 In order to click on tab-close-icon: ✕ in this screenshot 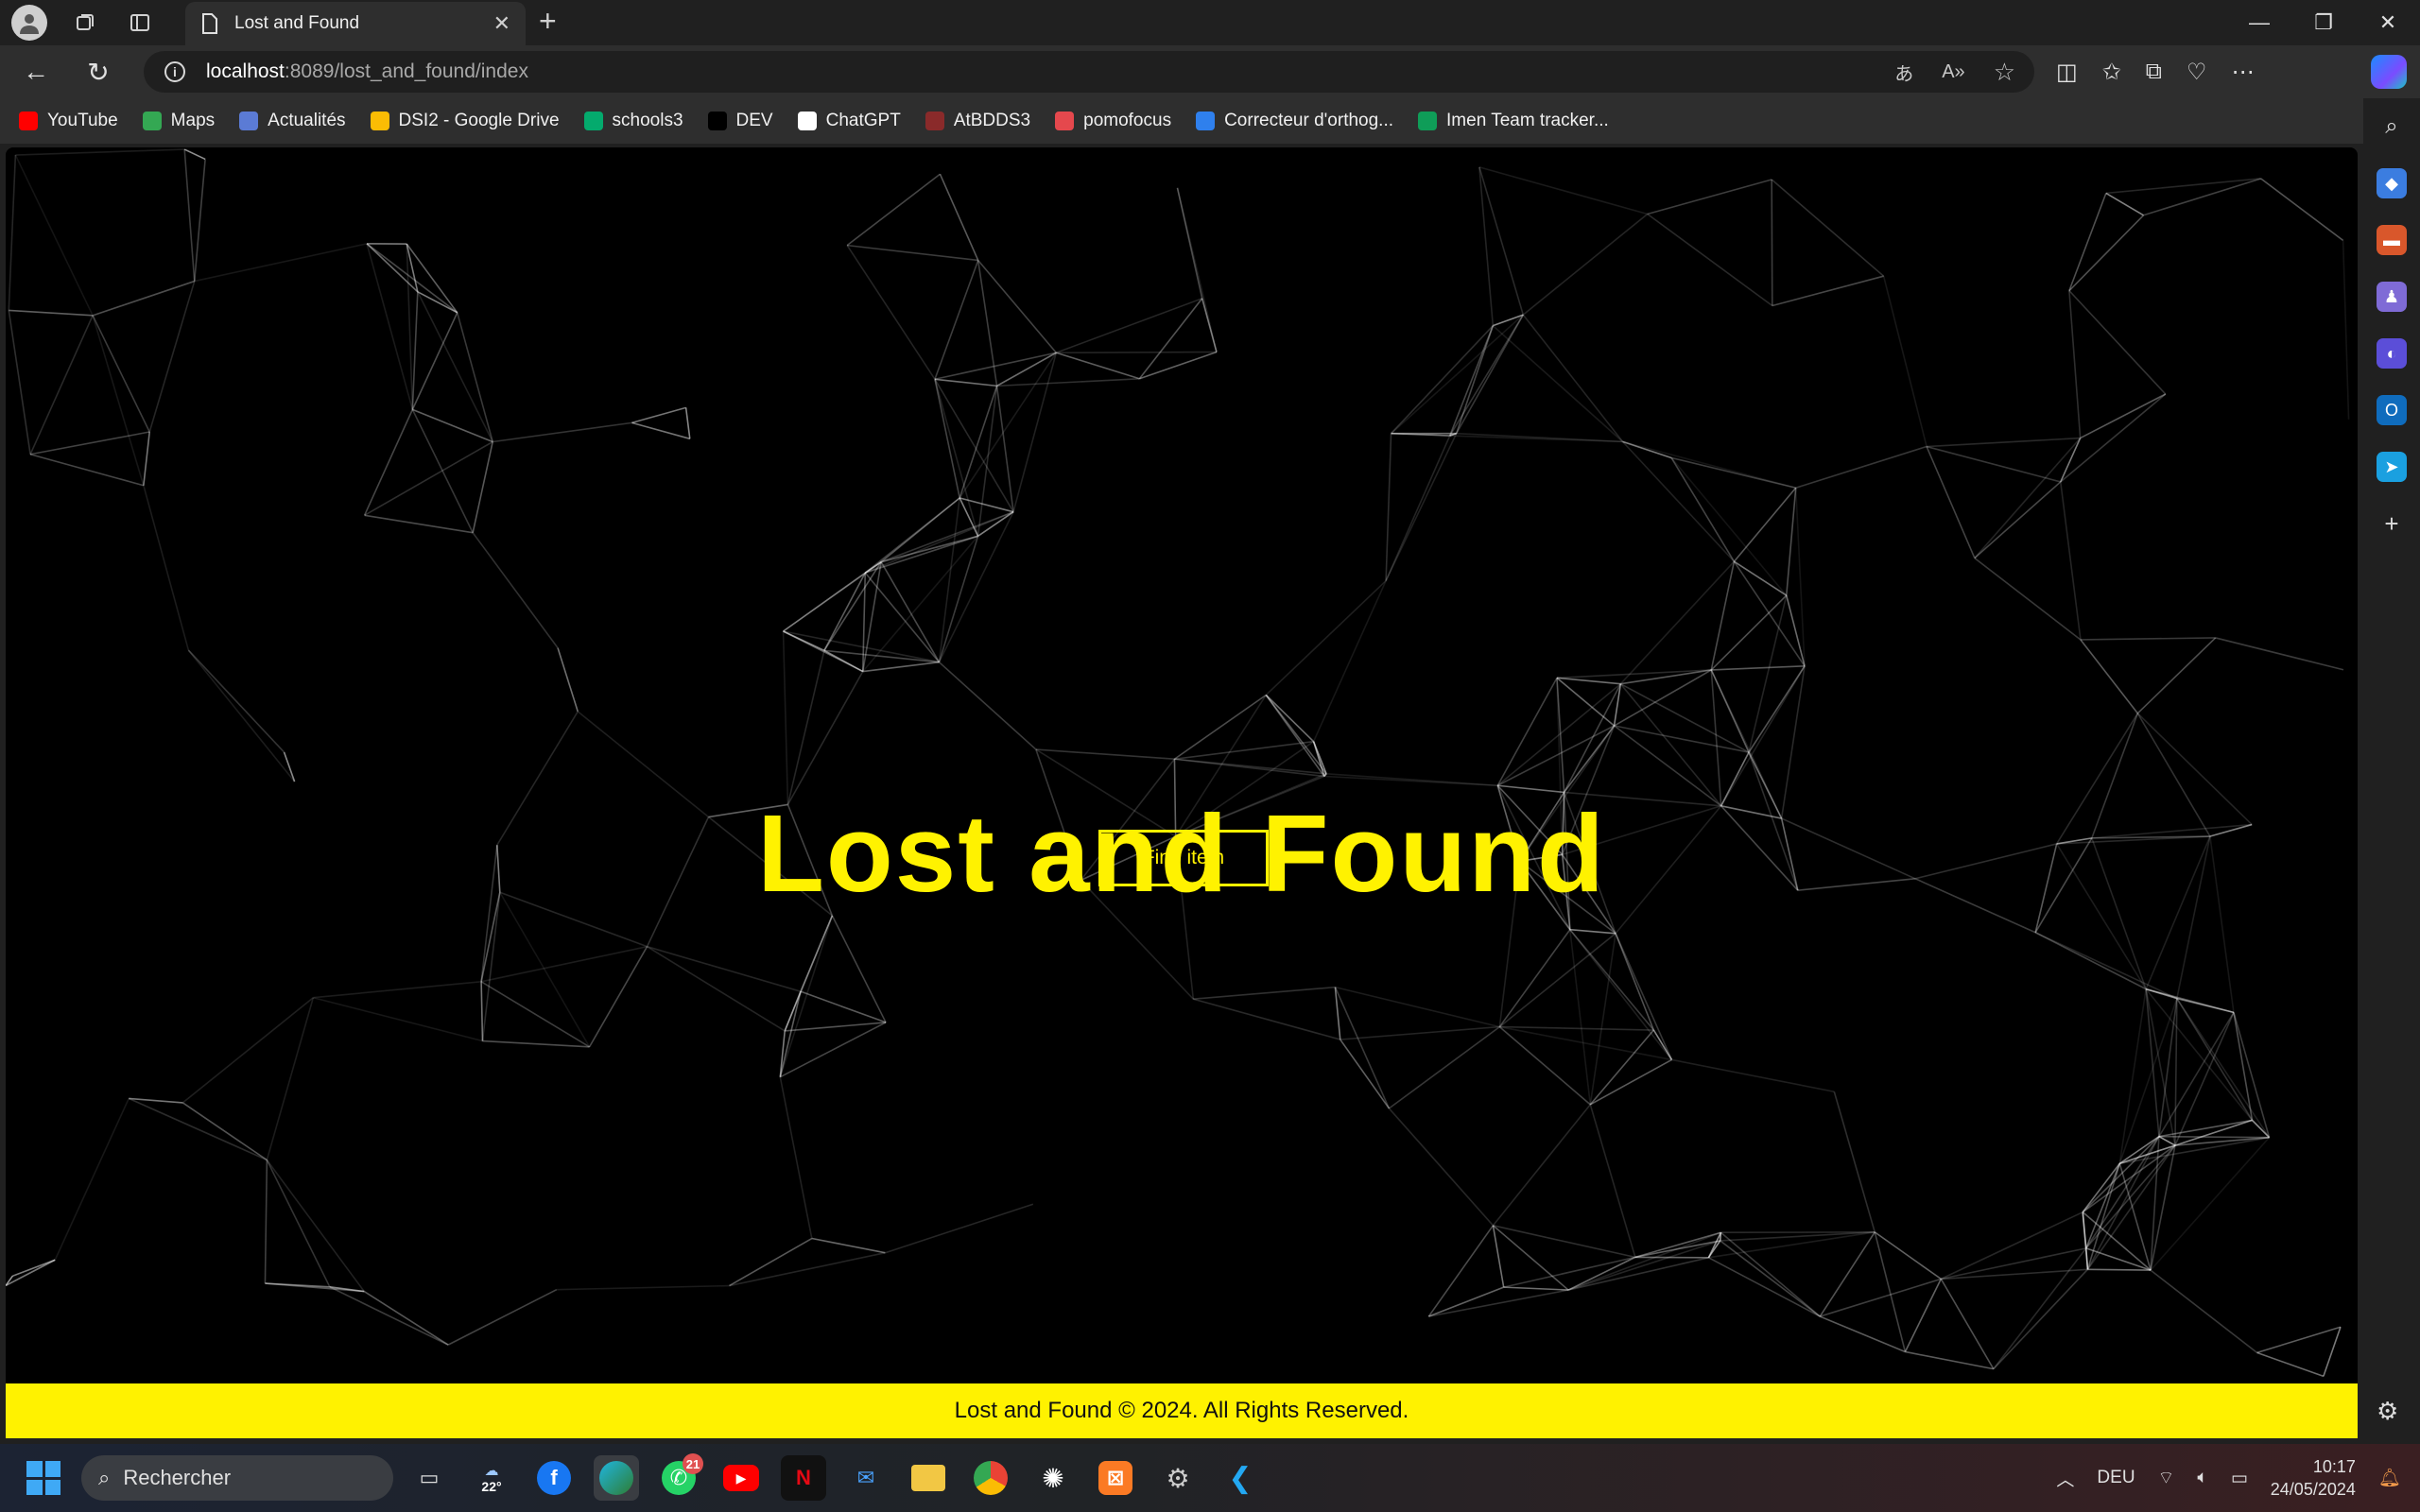, I will do `click(501, 23)`.